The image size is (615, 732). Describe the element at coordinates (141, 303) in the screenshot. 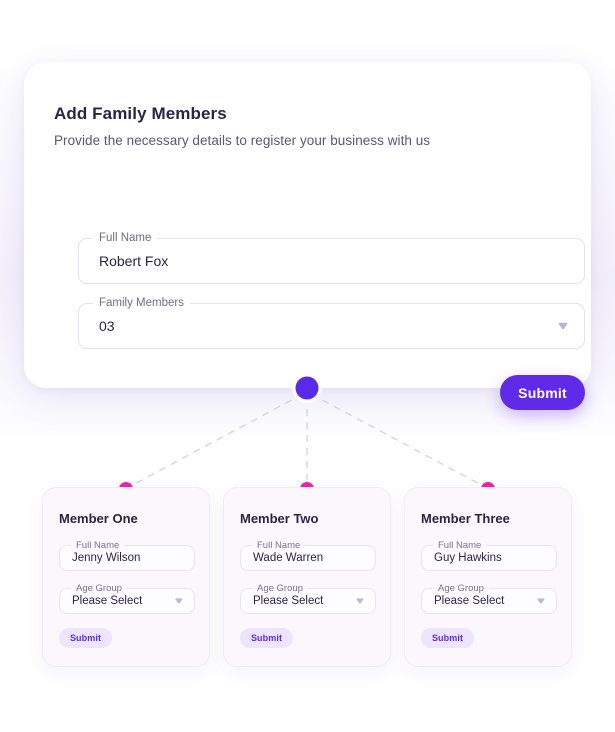

I see `family-members-label: Family Members` at that location.